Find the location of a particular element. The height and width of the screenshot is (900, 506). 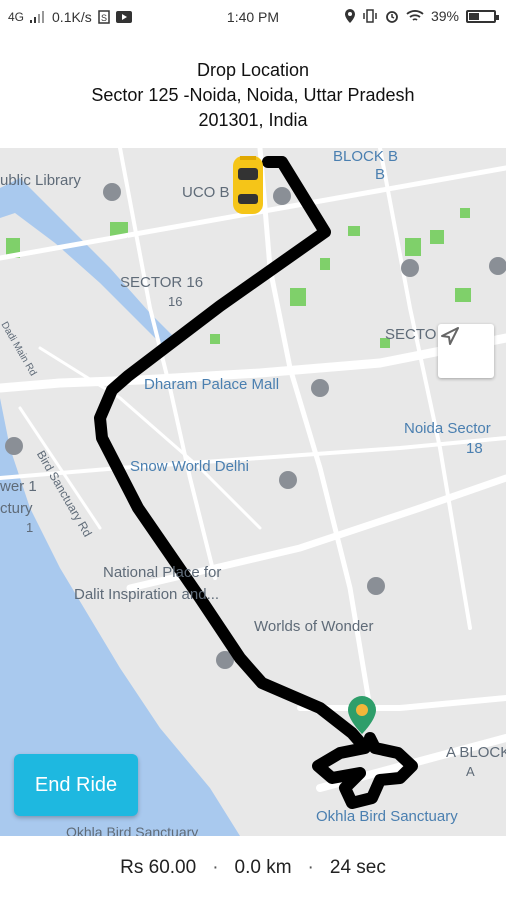

wifi-icon is located at coordinates (415, 15).